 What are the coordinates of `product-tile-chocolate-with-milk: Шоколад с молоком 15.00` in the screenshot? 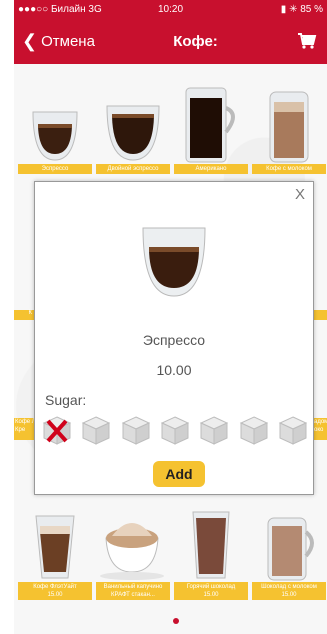 It's located at (289, 549).